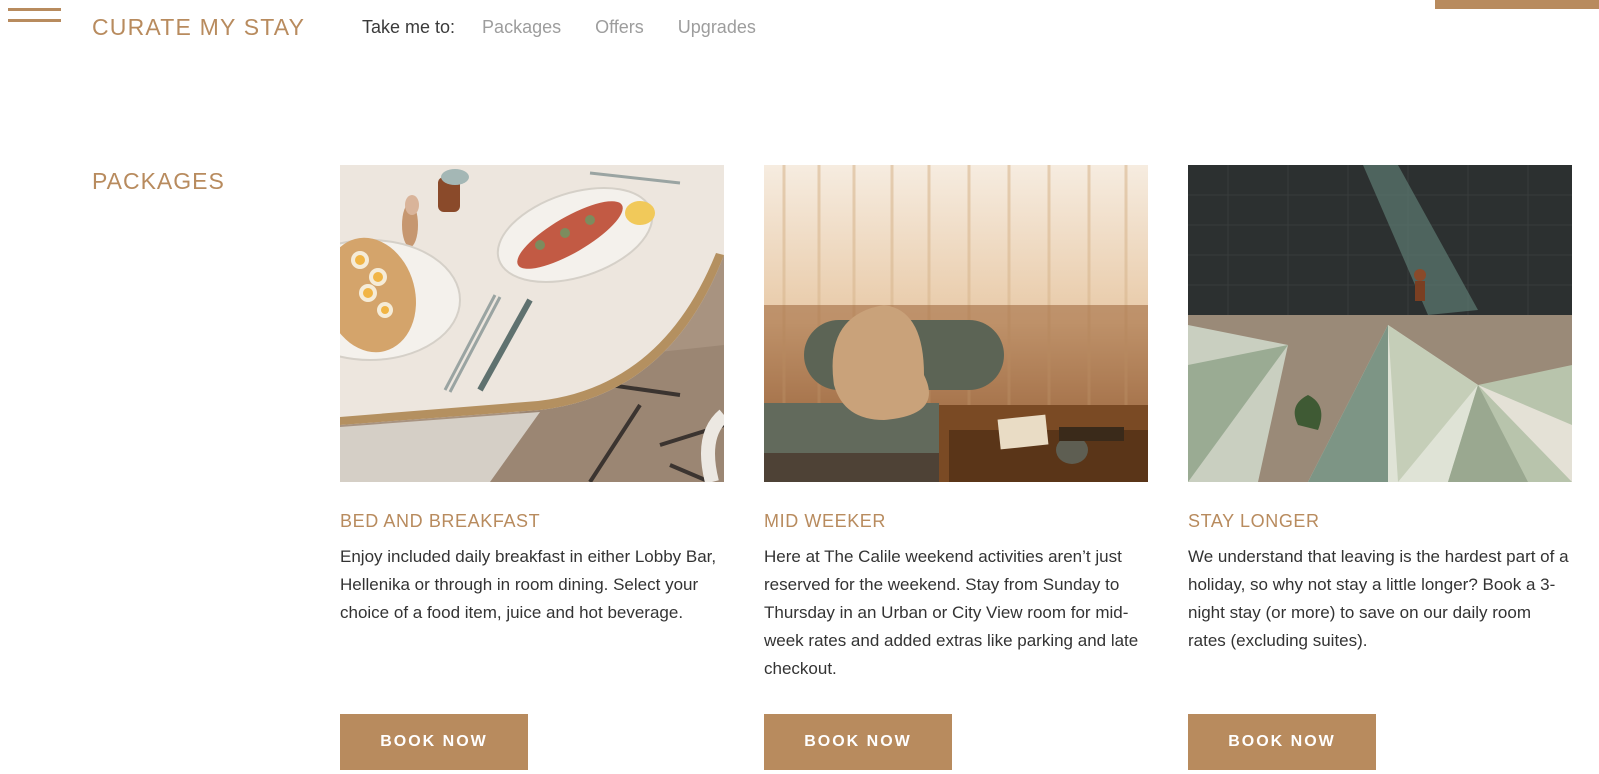 The height and width of the screenshot is (774, 1599). What do you see at coordinates (1282, 742) in the screenshot?
I see `book-now-button-stay-longer: BOOK NOW` at bounding box center [1282, 742].